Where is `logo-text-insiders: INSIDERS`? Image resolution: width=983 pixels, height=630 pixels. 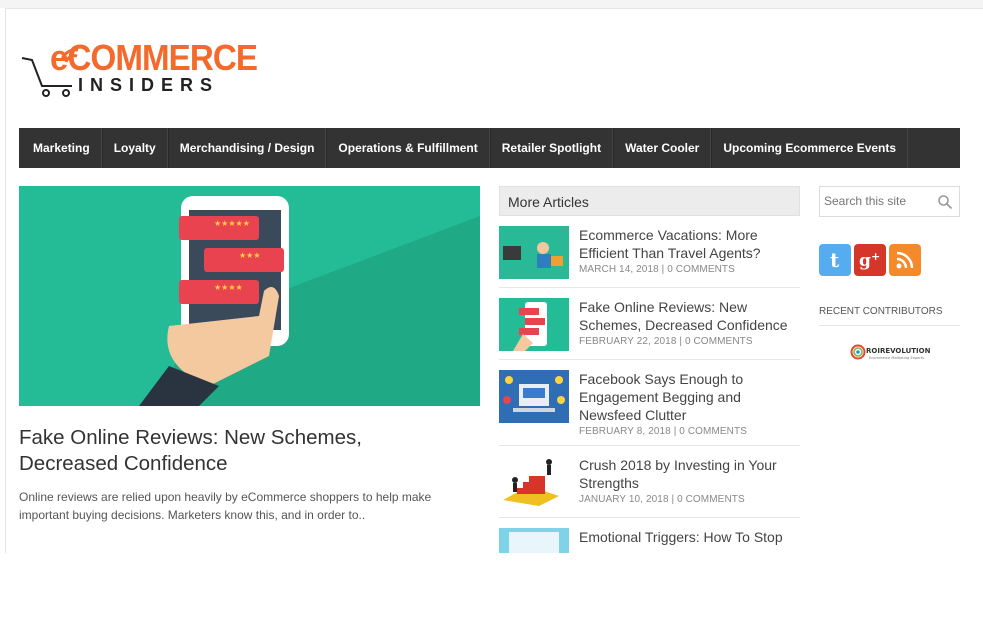
logo-text-insiders: INSIDERS is located at coordinates (149, 85).